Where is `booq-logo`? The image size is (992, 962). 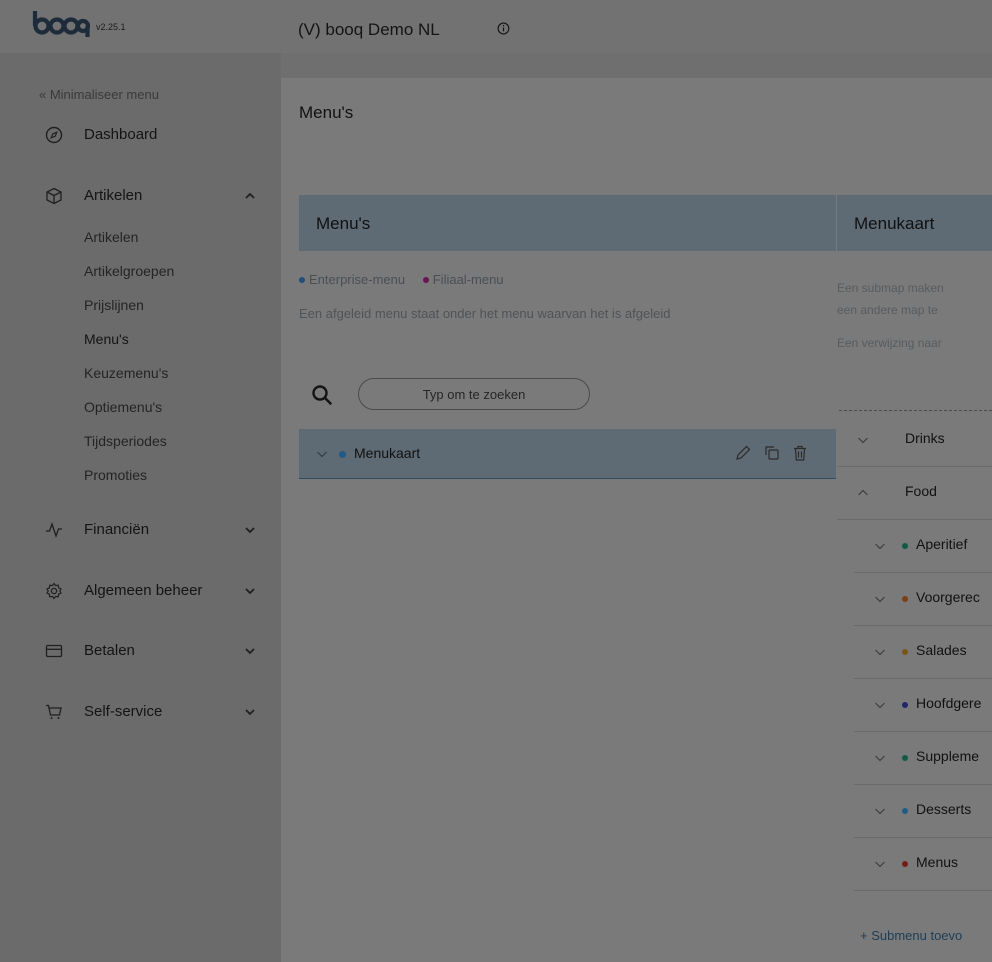
booq-logo is located at coordinates (61, 24).